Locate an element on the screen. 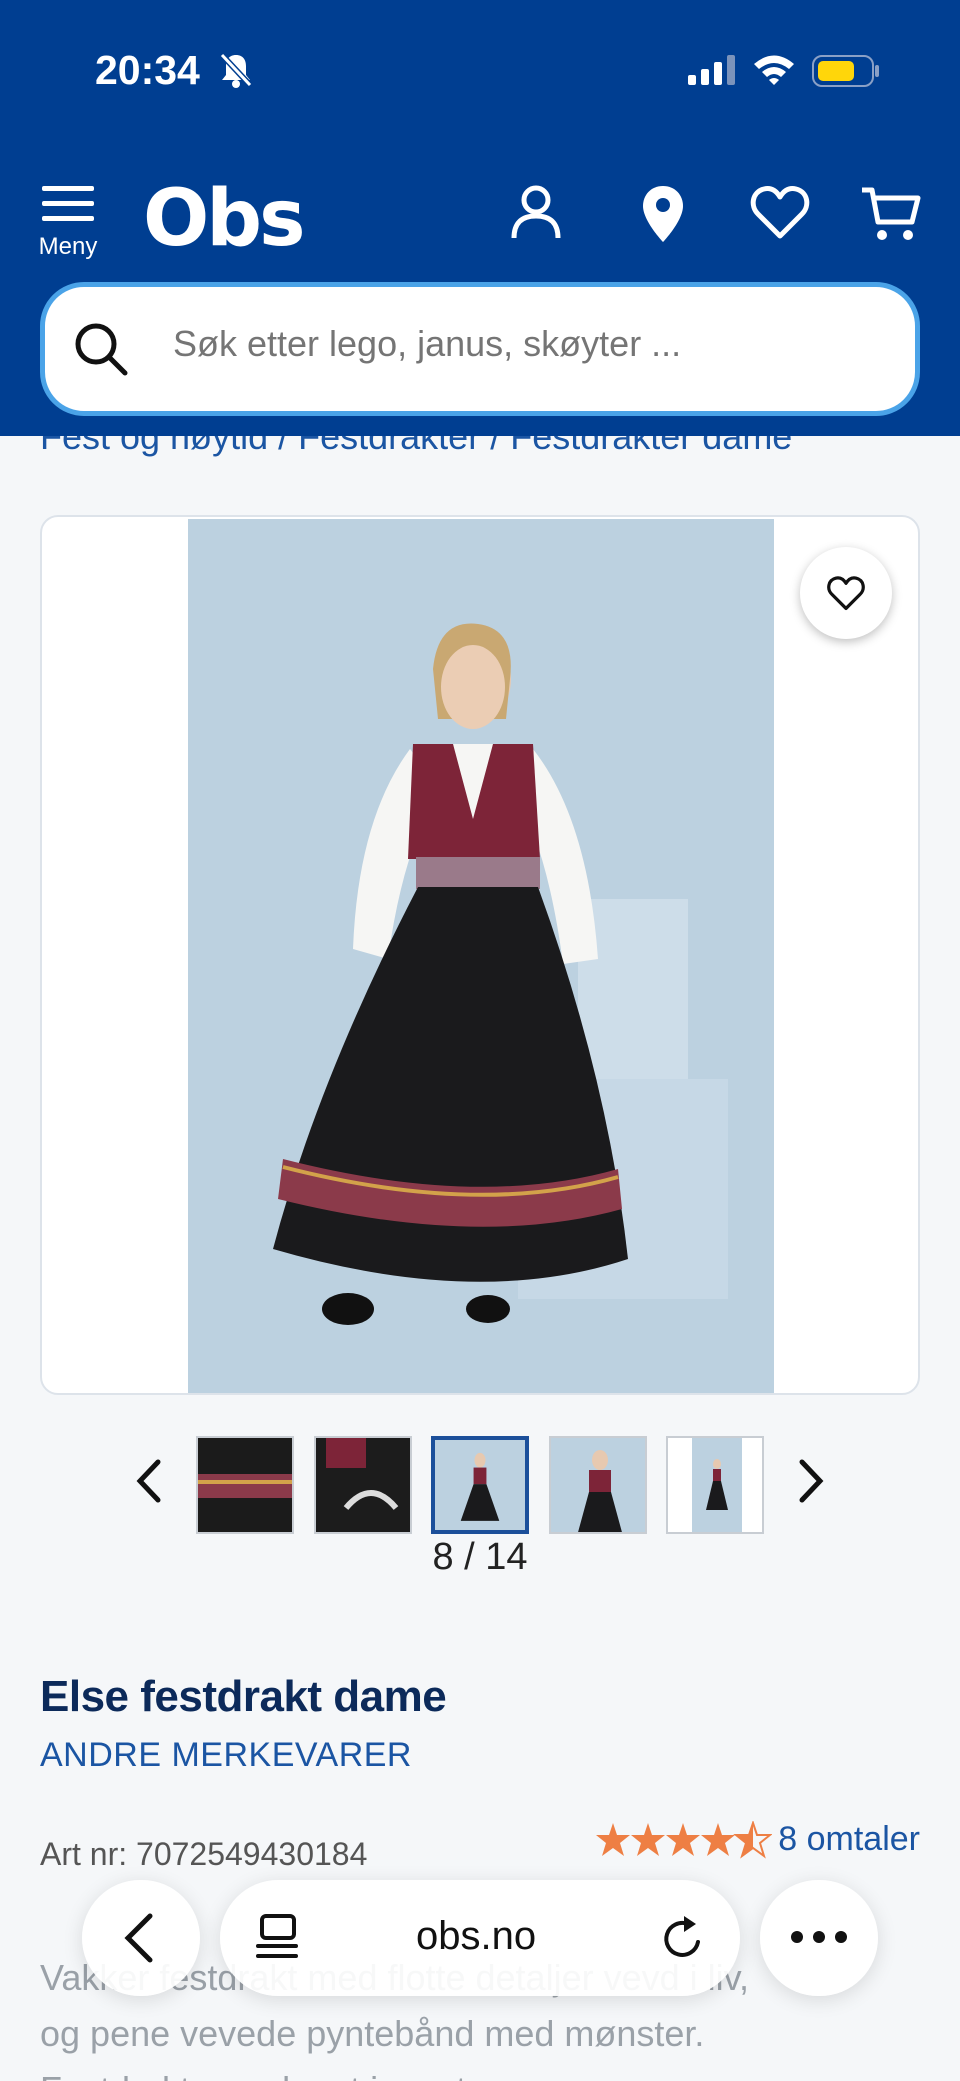 The width and height of the screenshot is (960, 2081). thumbnail-active is located at coordinates (480, 1485).